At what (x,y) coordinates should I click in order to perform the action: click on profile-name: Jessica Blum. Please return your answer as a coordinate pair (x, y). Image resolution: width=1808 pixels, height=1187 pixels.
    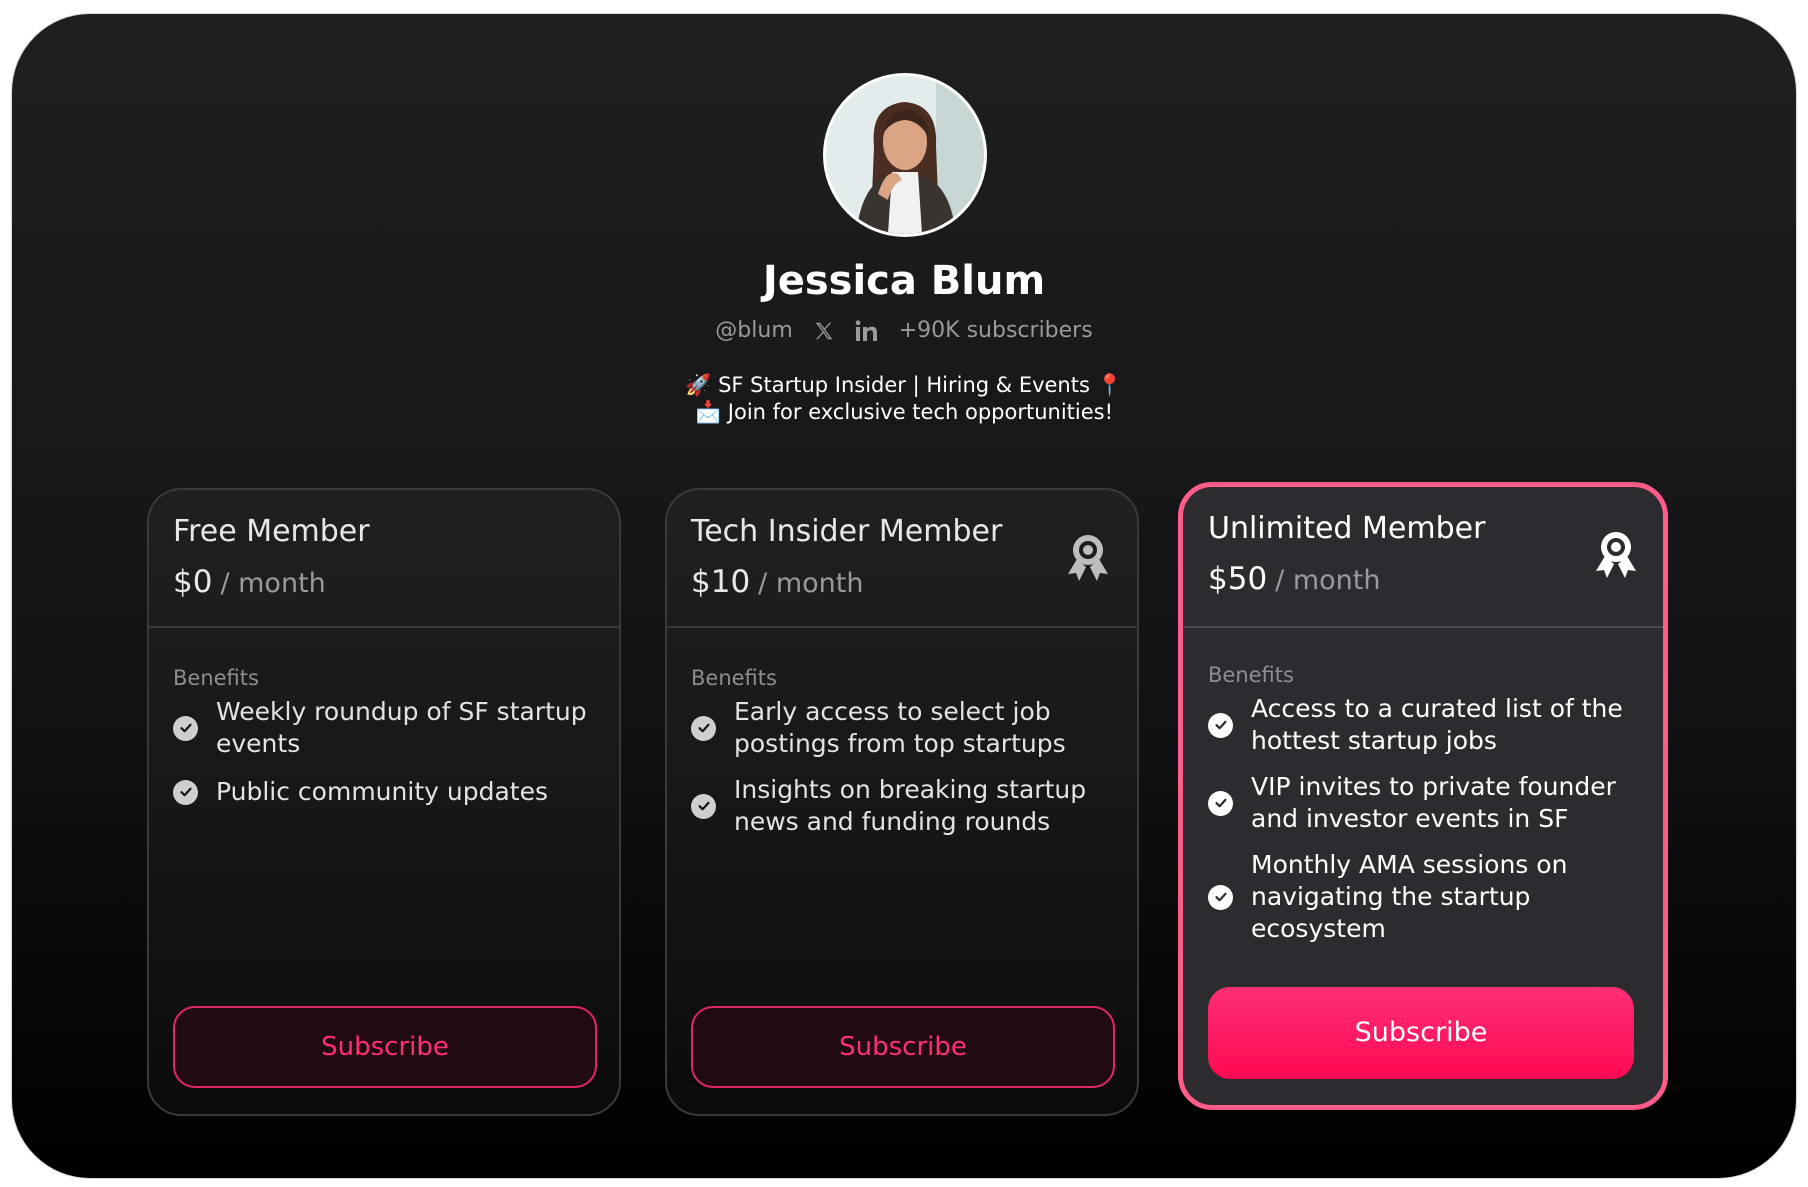
    Looking at the image, I should click on (904, 281).